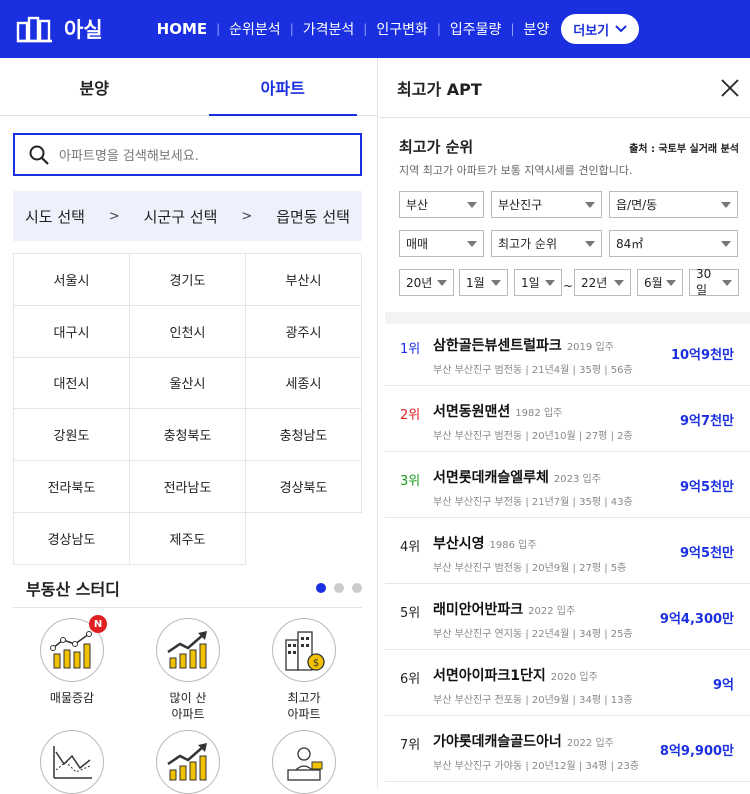 This screenshot has width=750, height=794. Describe the element at coordinates (653, 283) in the screenshot. I see `select-value: 6월` at that location.